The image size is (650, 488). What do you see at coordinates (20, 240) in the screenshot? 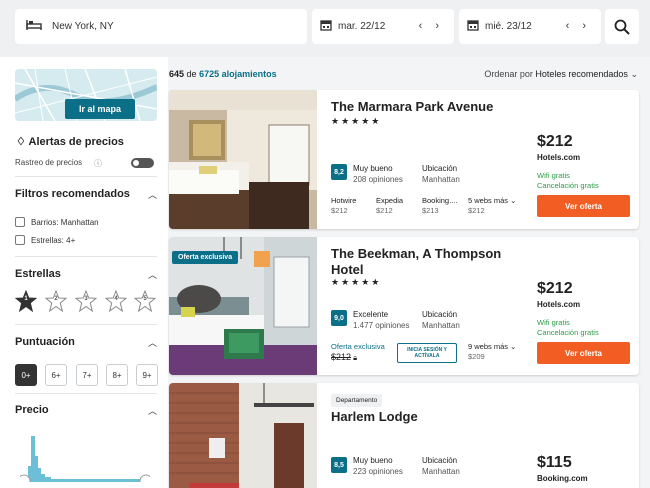
I see `checkbox-stars` at bounding box center [20, 240].